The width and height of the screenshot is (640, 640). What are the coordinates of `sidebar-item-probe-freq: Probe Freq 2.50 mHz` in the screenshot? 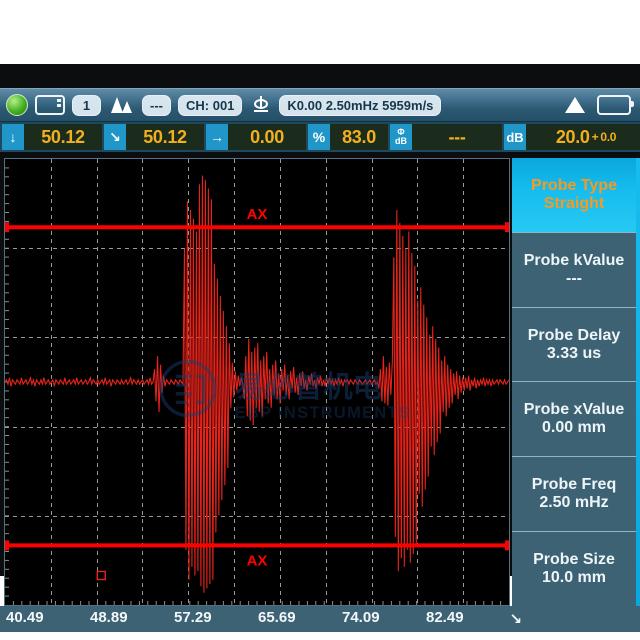 It's located at (574, 495).